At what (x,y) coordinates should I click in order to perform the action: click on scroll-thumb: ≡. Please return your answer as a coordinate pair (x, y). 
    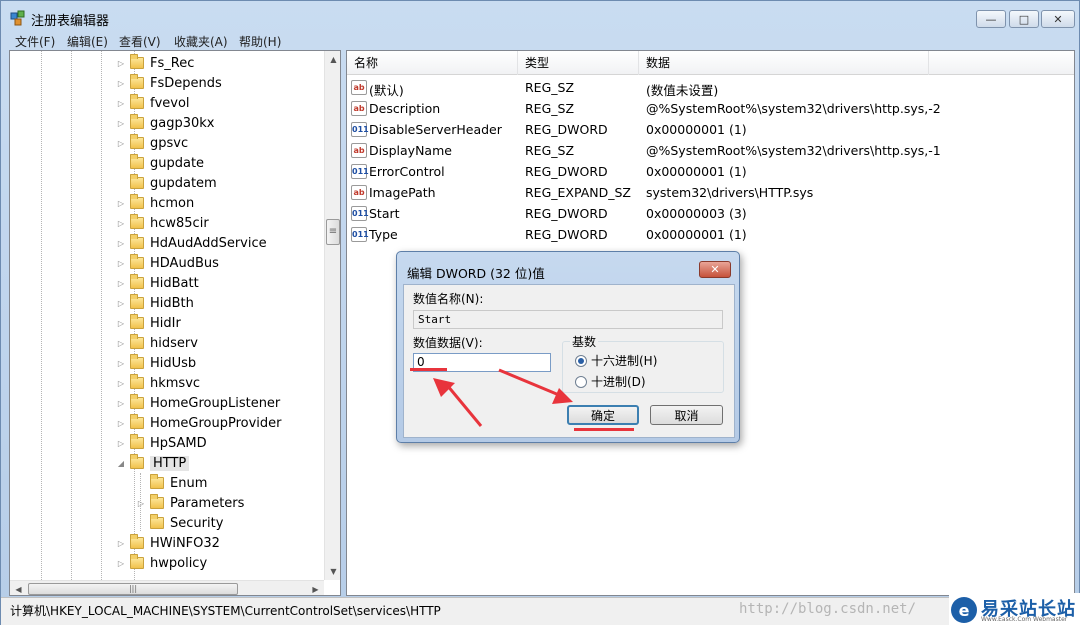
    Looking at the image, I should click on (333, 232).